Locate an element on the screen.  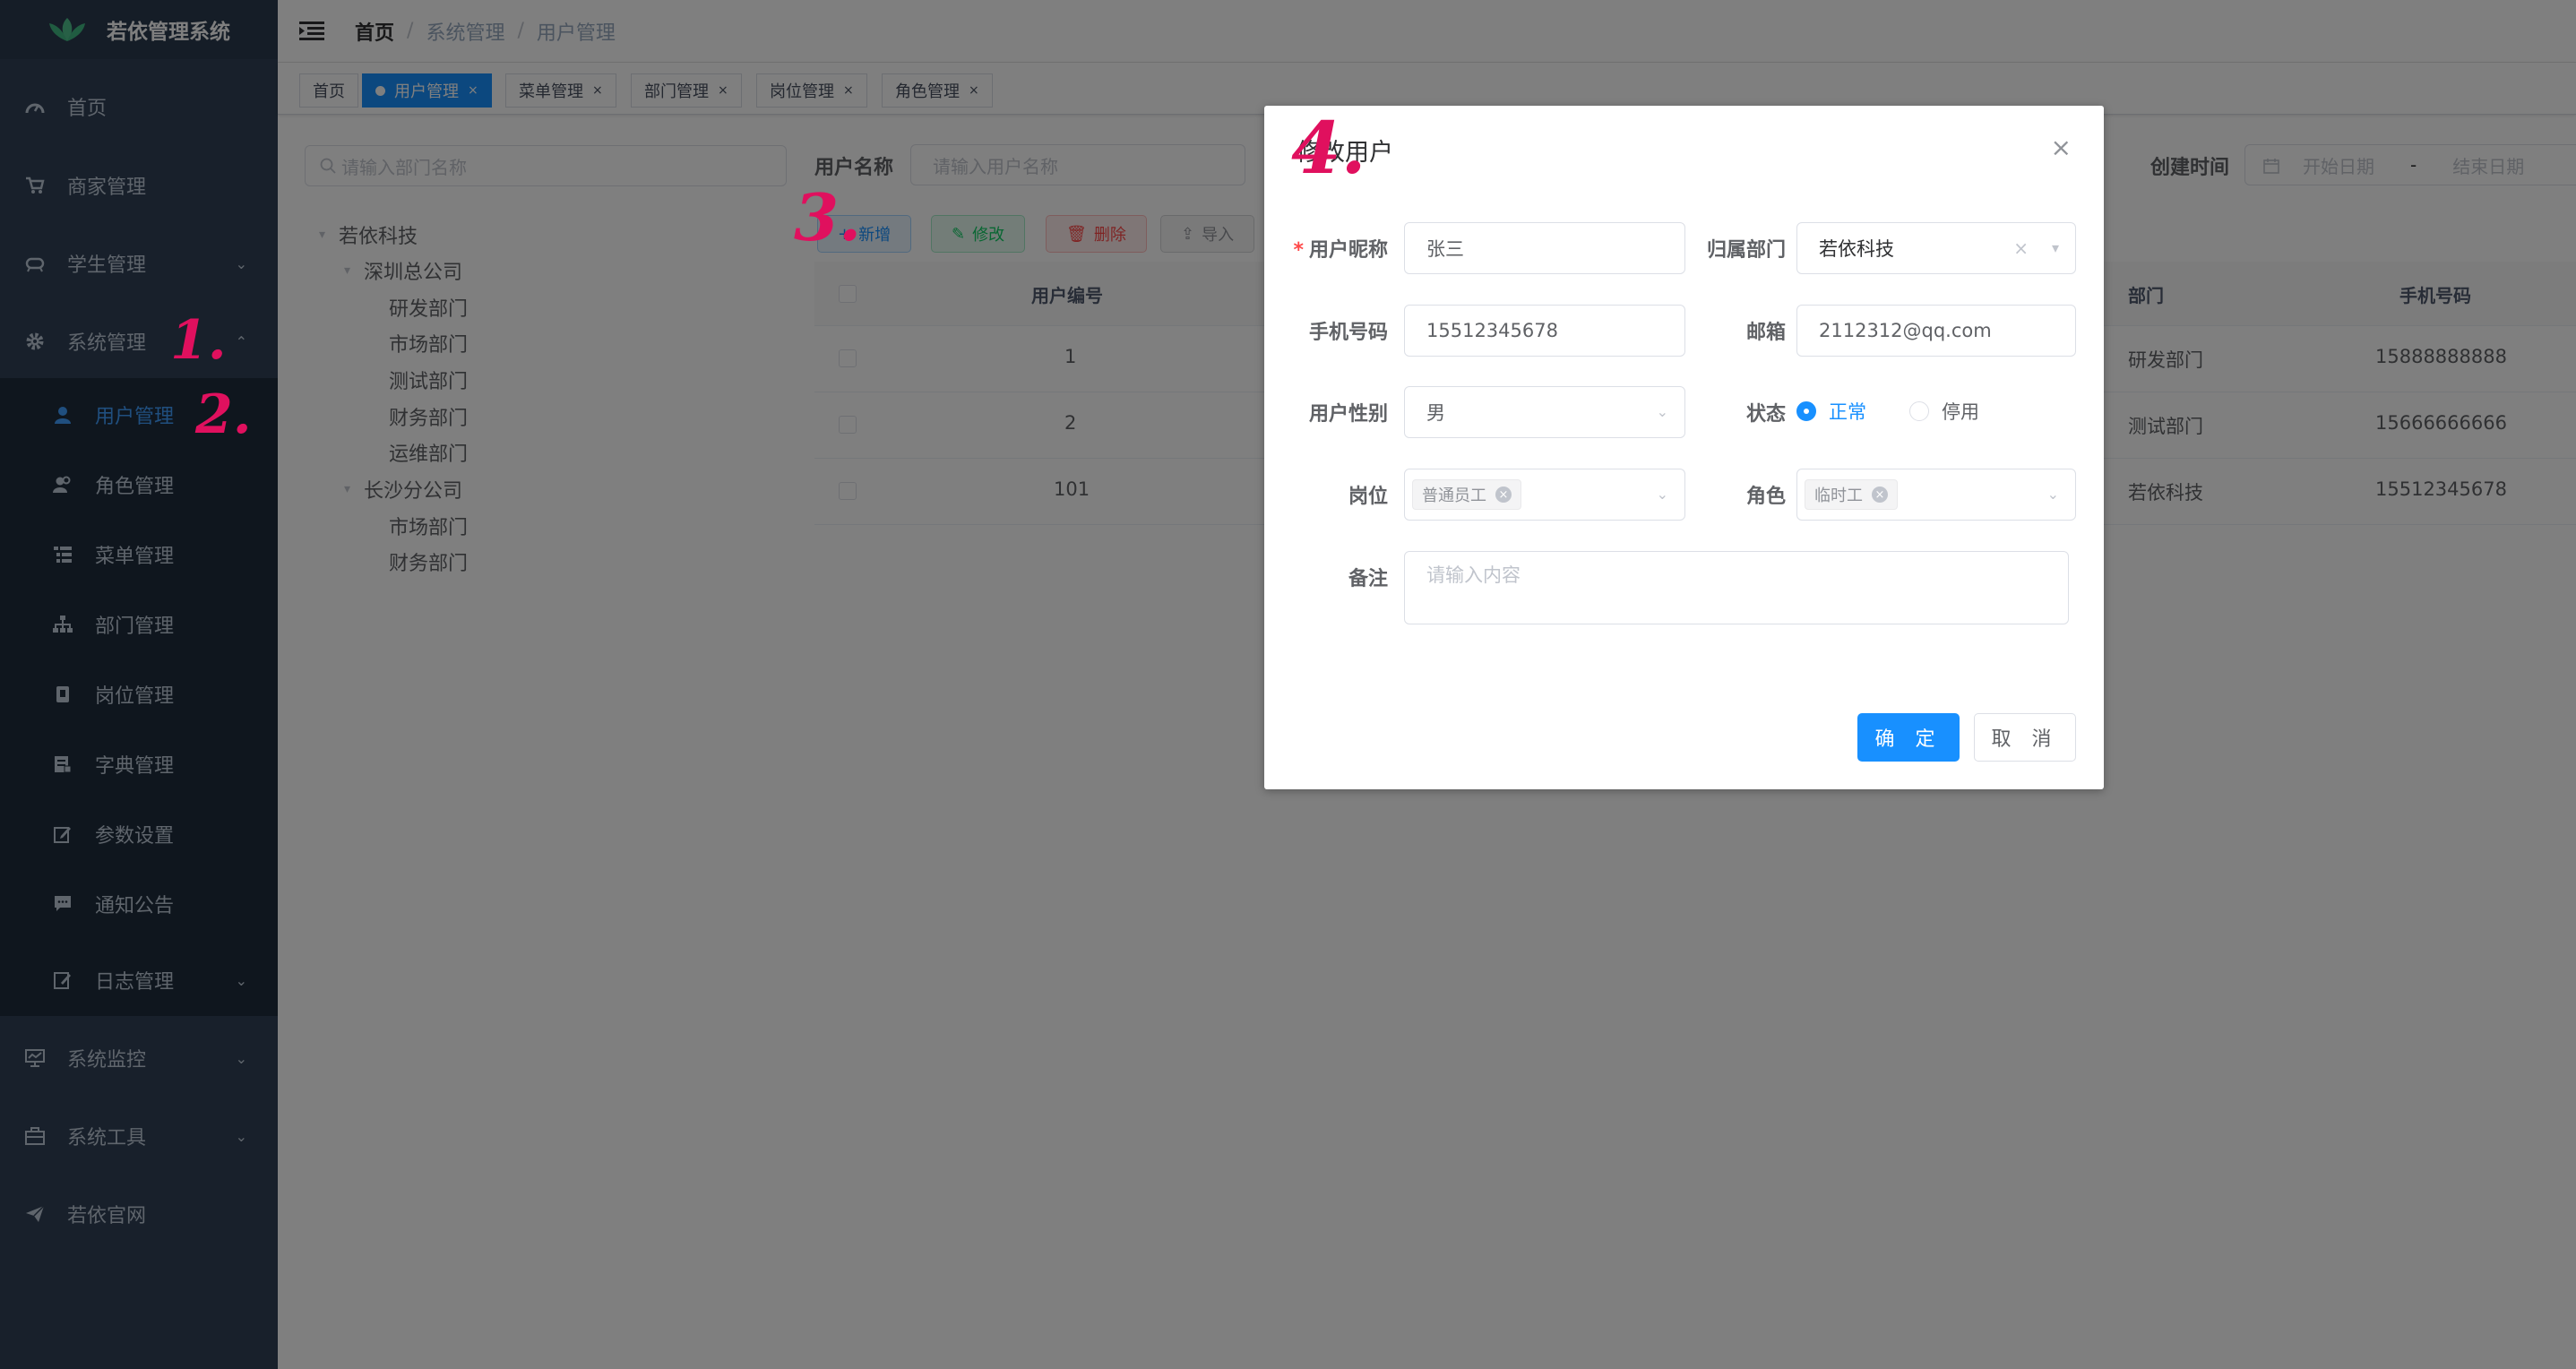
cancel-button: 取 消 is located at coordinates (2025, 737).